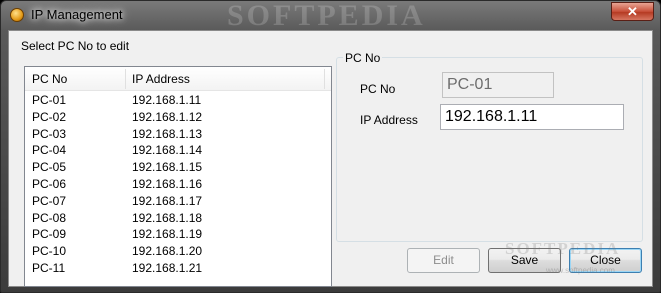 The height and width of the screenshot is (293, 661). What do you see at coordinates (167, 267) in the screenshot?
I see `ip-address-cell: 192.168.1.21` at bounding box center [167, 267].